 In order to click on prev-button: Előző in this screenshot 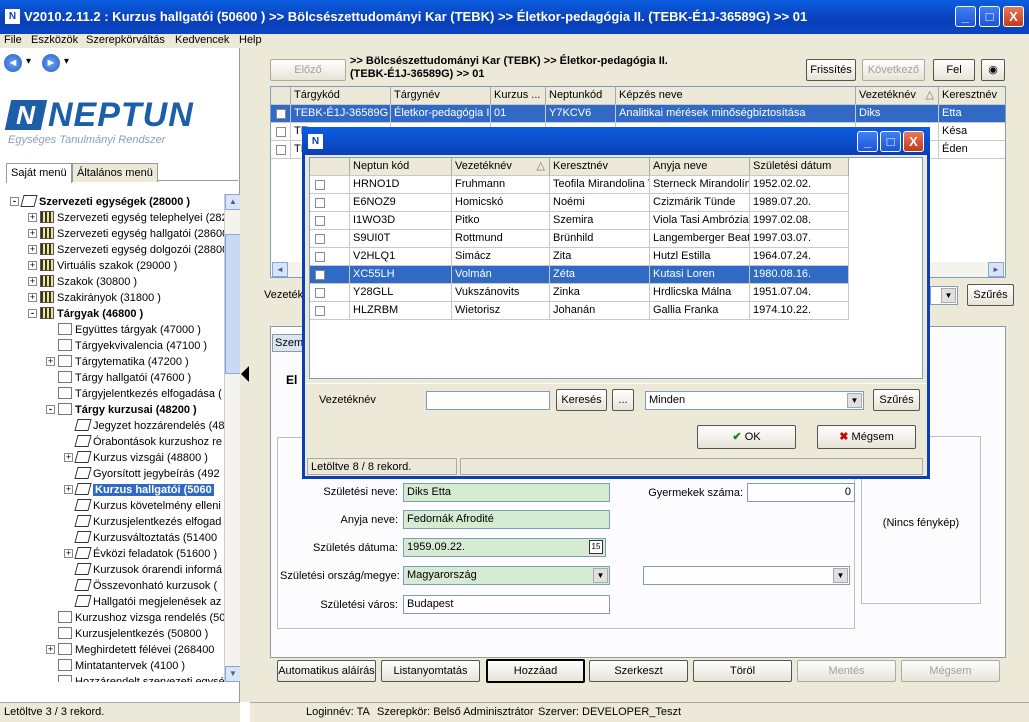, I will do `click(308, 70)`.